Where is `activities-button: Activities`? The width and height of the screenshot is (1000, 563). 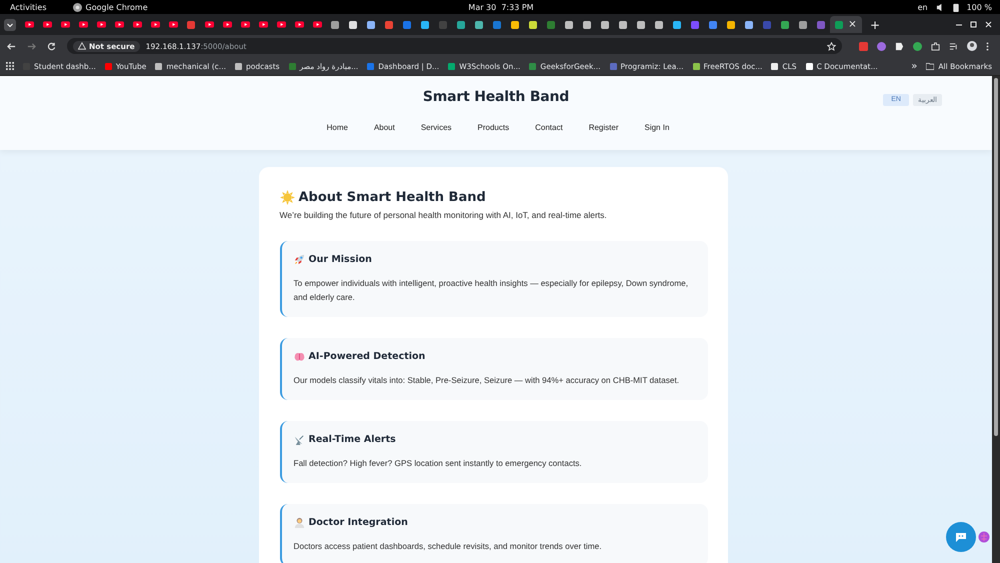 activities-button: Activities is located at coordinates (28, 7).